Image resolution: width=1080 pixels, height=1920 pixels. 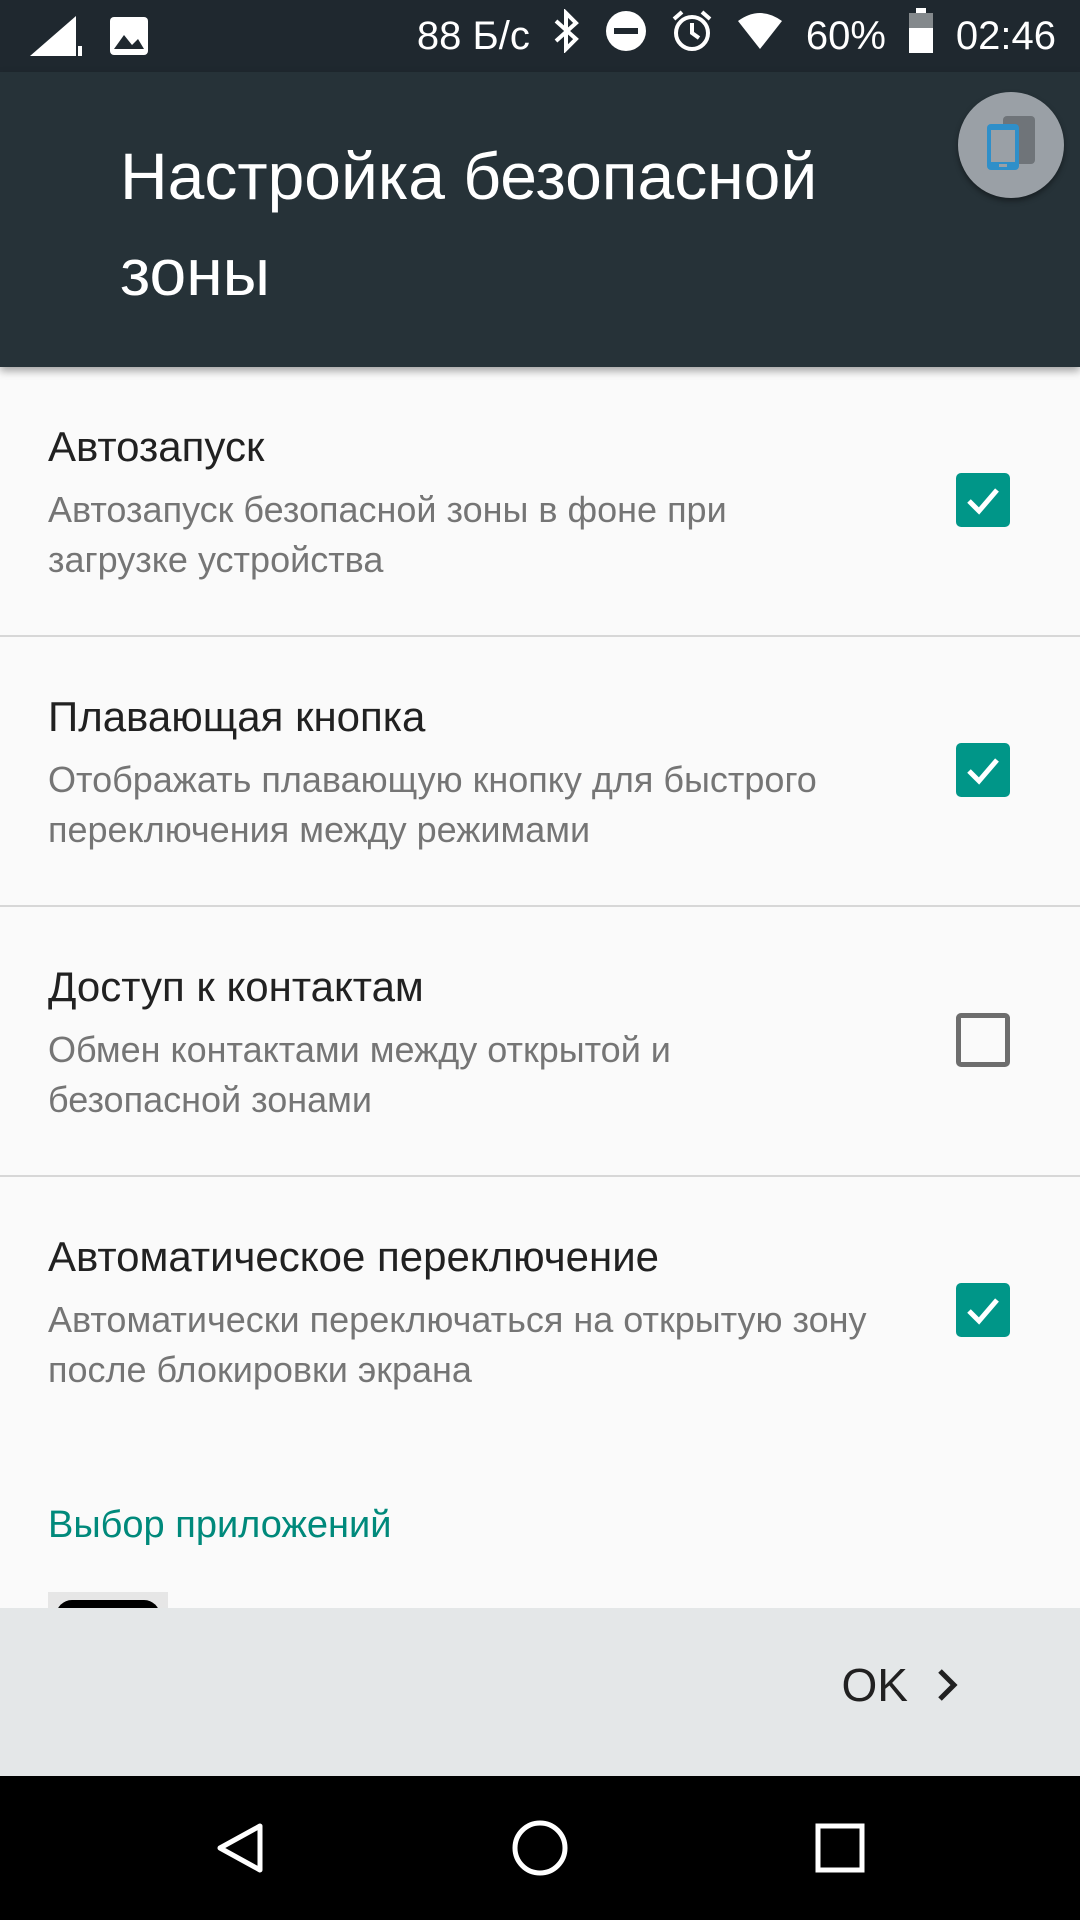 What do you see at coordinates (236, 986) in the screenshot?
I see `setting-title: Доступ к контактам` at bounding box center [236, 986].